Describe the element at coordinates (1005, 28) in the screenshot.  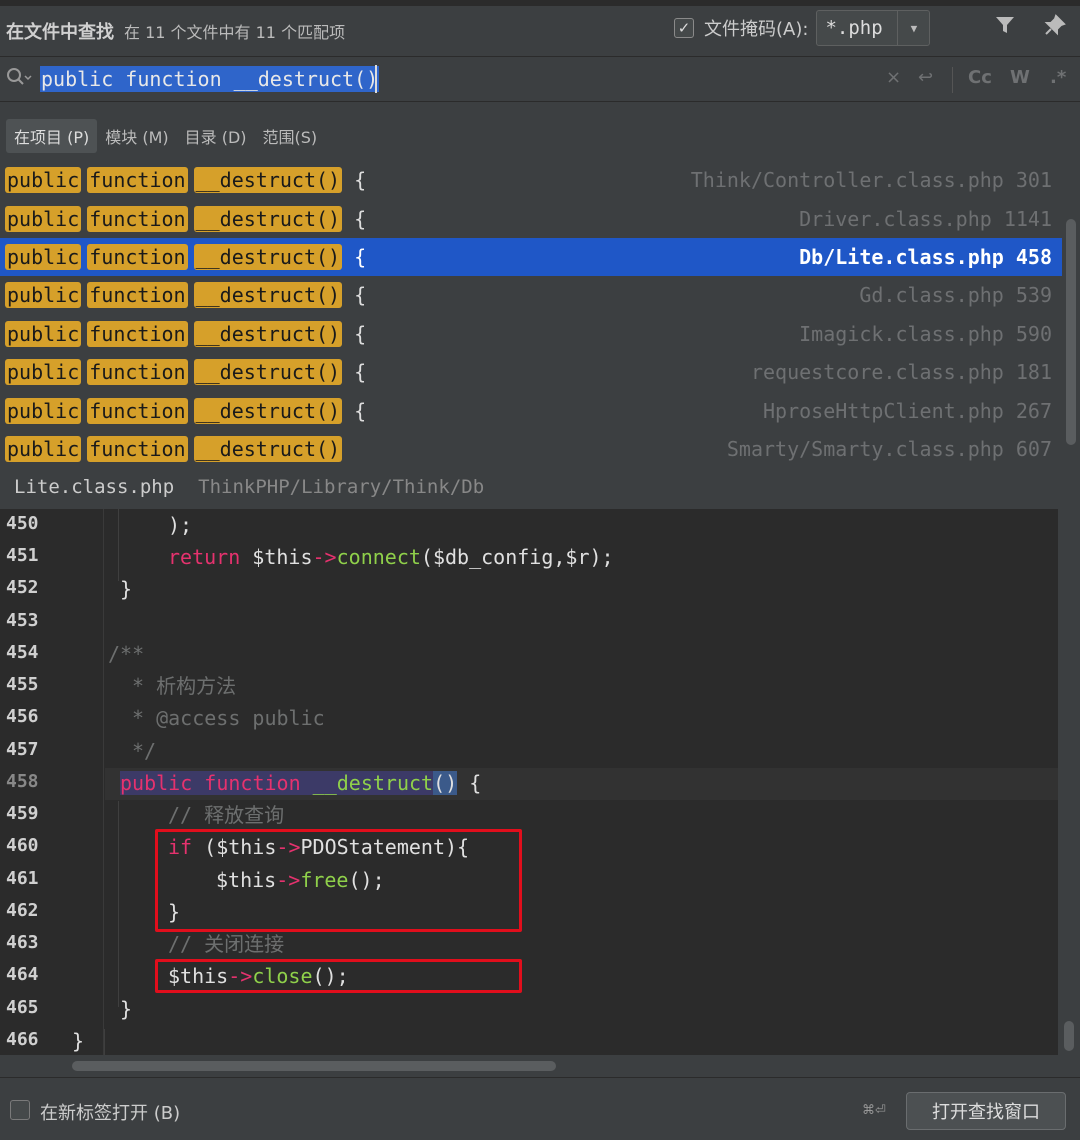
I see `filter-icon` at that location.